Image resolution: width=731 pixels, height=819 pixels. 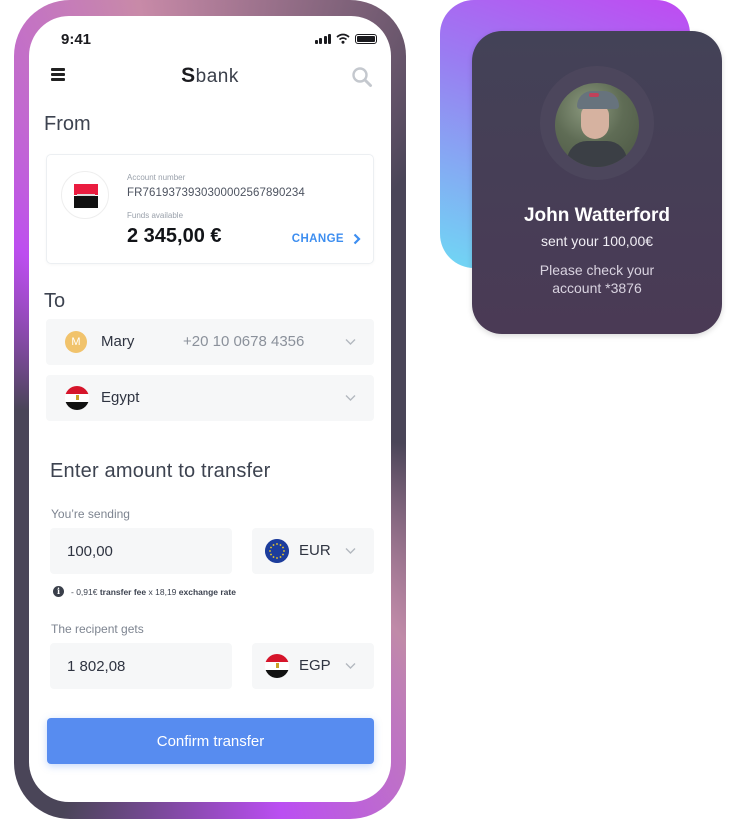 What do you see at coordinates (207, 591) in the screenshot?
I see `exchange-rate-label: exchange rate` at bounding box center [207, 591].